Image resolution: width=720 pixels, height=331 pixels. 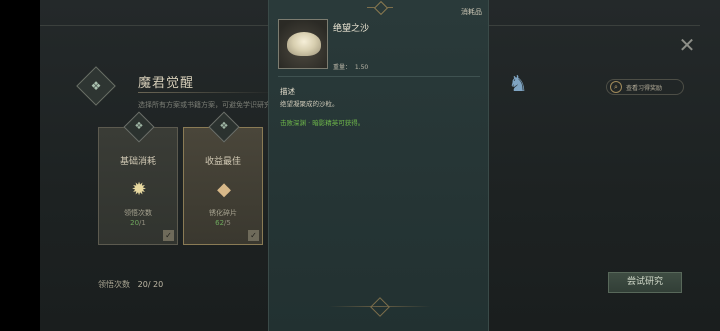 What do you see at coordinates (351, 29) in the screenshot?
I see `item-name: 绝望之沙` at bounding box center [351, 29].